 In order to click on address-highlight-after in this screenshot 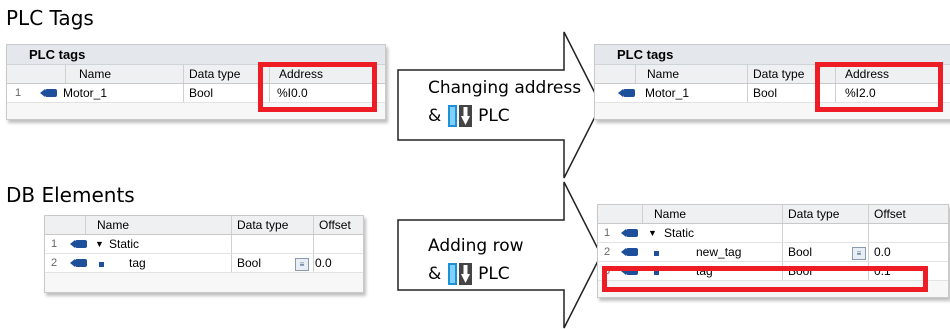, I will do `click(879, 87)`.